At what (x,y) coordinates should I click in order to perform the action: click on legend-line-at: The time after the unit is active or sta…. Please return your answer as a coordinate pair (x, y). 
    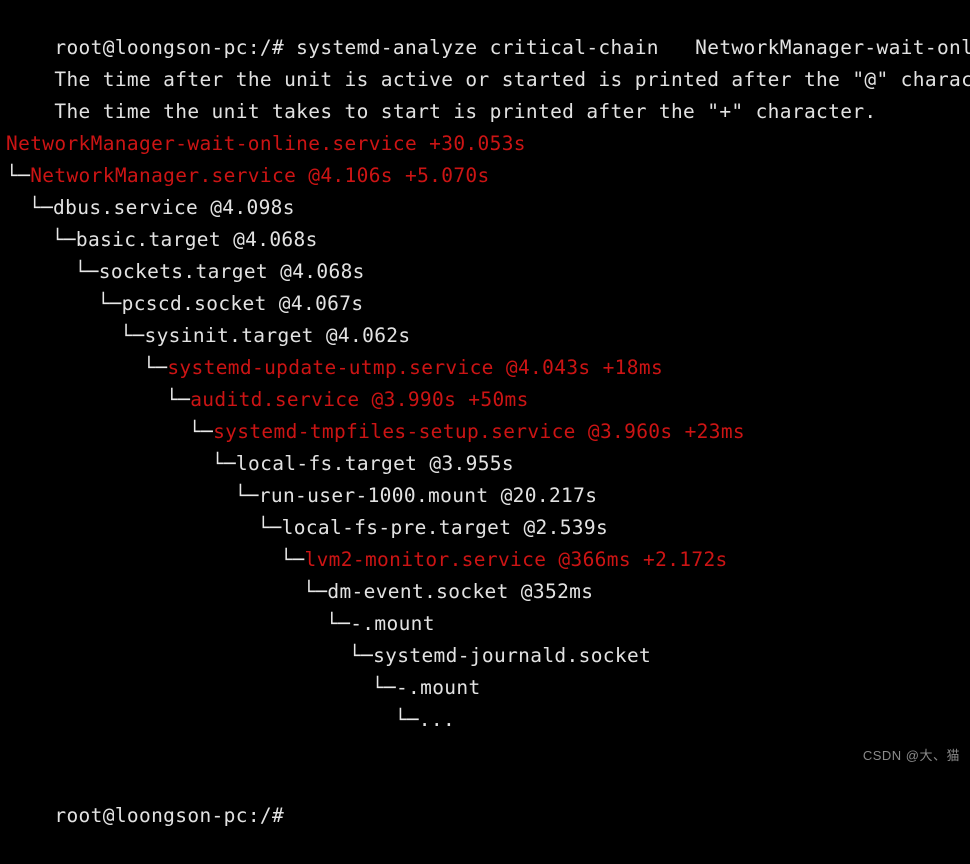
    Looking at the image, I should click on (485, 61).